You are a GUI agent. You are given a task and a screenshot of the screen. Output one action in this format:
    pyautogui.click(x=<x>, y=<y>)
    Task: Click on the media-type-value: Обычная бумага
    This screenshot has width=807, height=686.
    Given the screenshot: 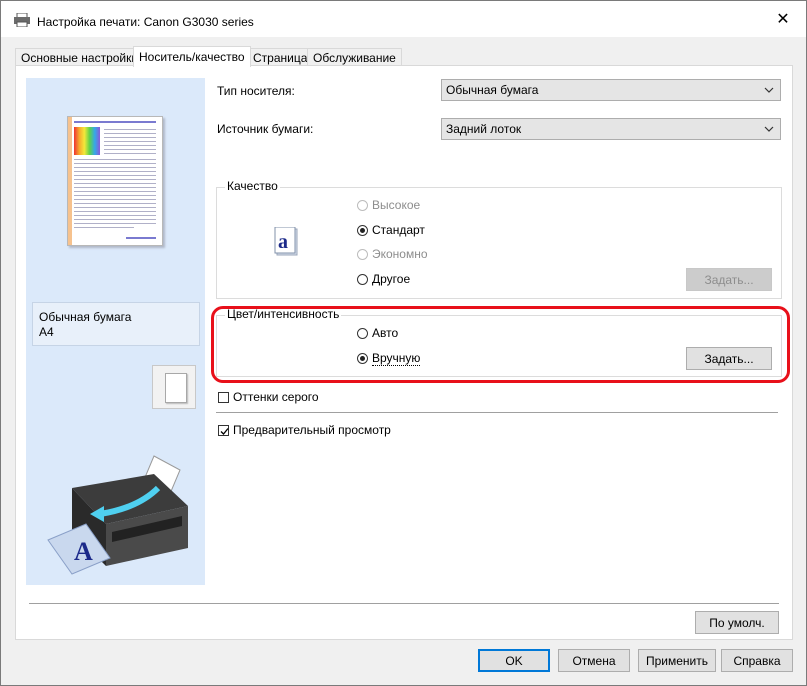 What is the action you would take?
    pyautogui.click(x=492, y=90)
    